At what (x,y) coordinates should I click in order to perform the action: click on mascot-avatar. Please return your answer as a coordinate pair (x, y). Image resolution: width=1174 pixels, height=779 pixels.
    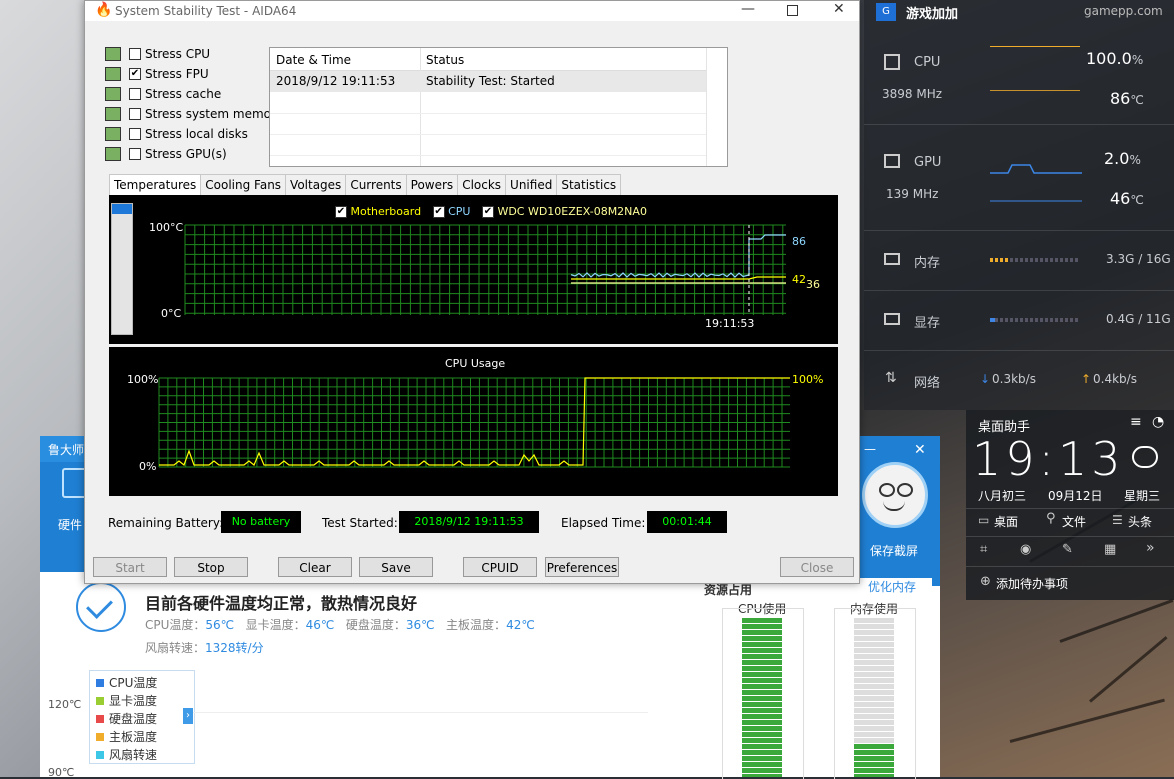
    Looking at the image, I should click on (895, 495).